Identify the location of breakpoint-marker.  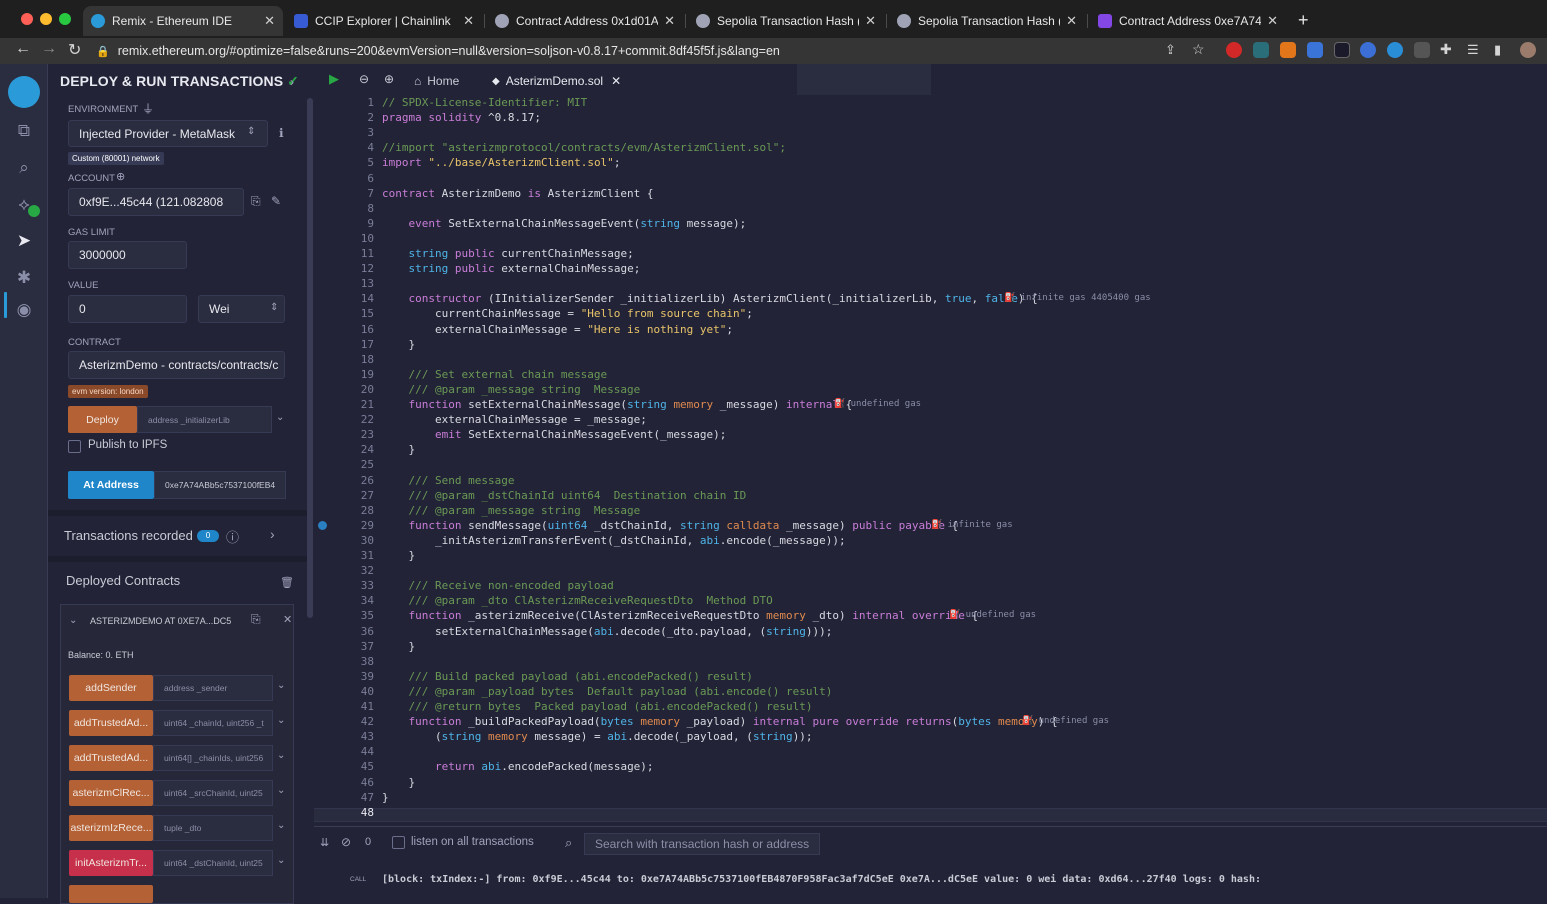
(322, 525).